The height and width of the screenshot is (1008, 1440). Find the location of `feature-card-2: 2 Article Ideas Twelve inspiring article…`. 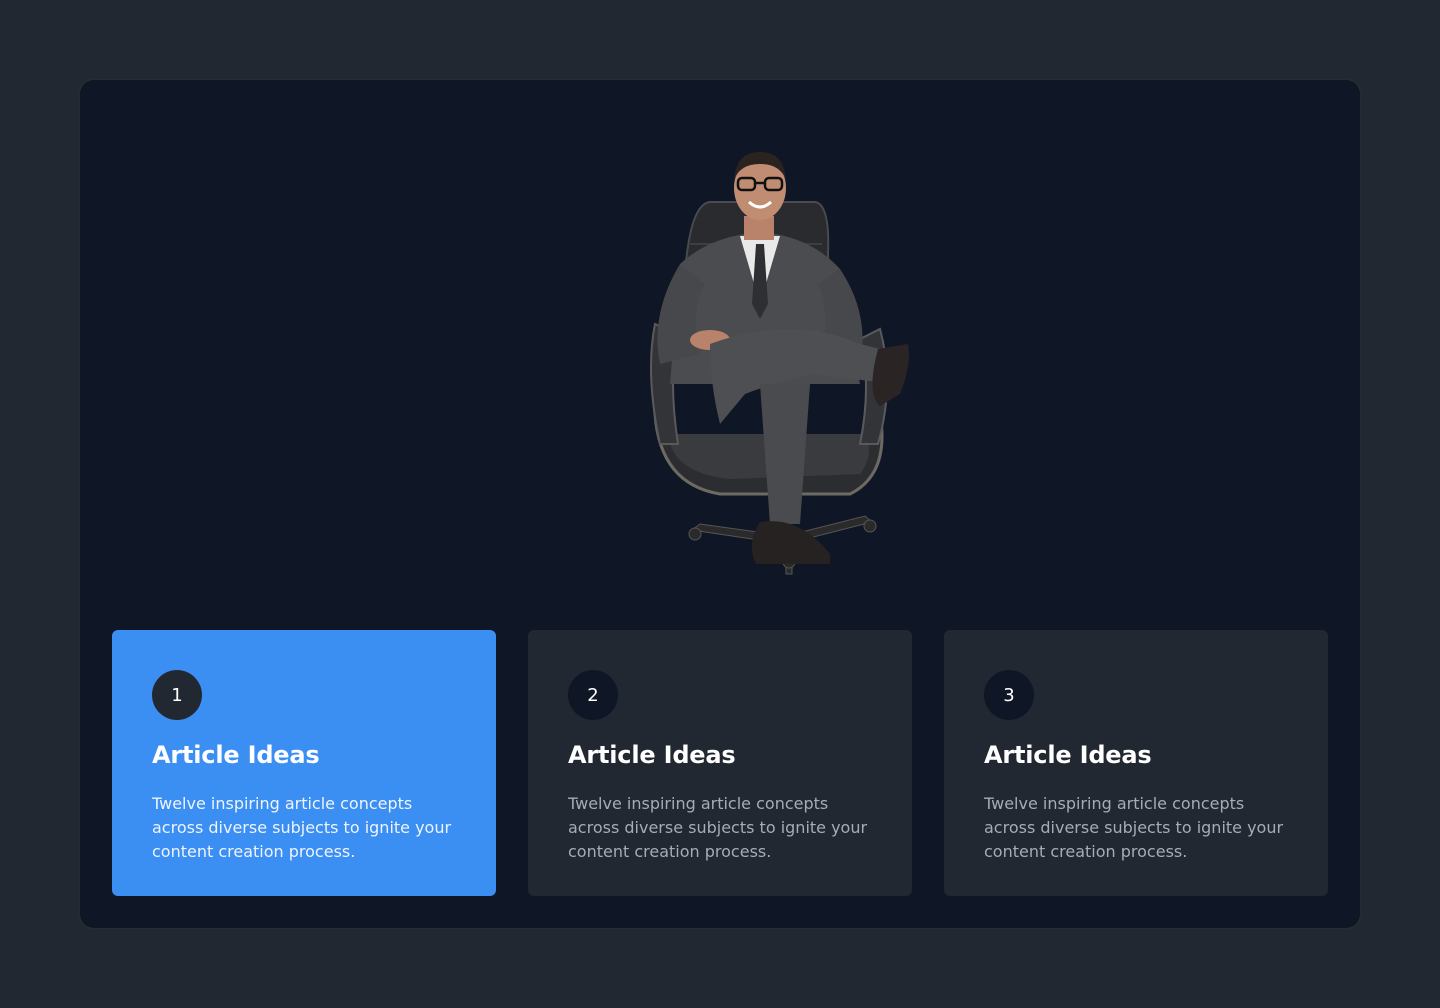

feature-card-2: 2 Article Ideas Twelve inspiring article… is located at coordinates (720, 763).